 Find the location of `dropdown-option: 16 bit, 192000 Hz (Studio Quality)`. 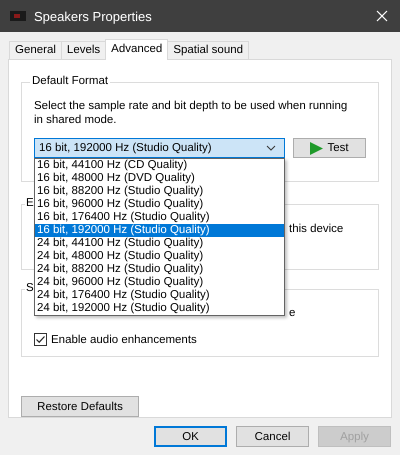

dropdown-option: 16 bit, 192000 Hz (Studio Quality) is located at coordinates (159, 230).